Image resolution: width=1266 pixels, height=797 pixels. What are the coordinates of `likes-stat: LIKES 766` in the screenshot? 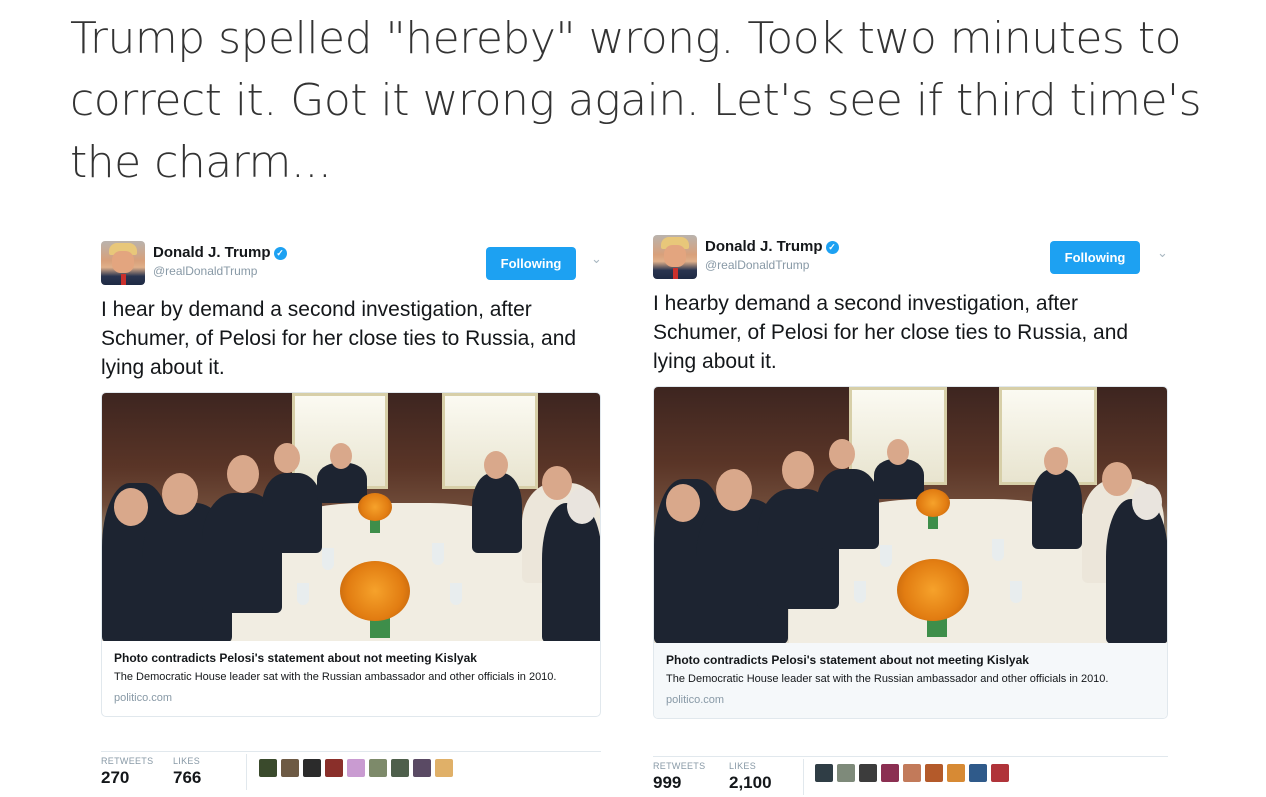 It's located at (187, 772).